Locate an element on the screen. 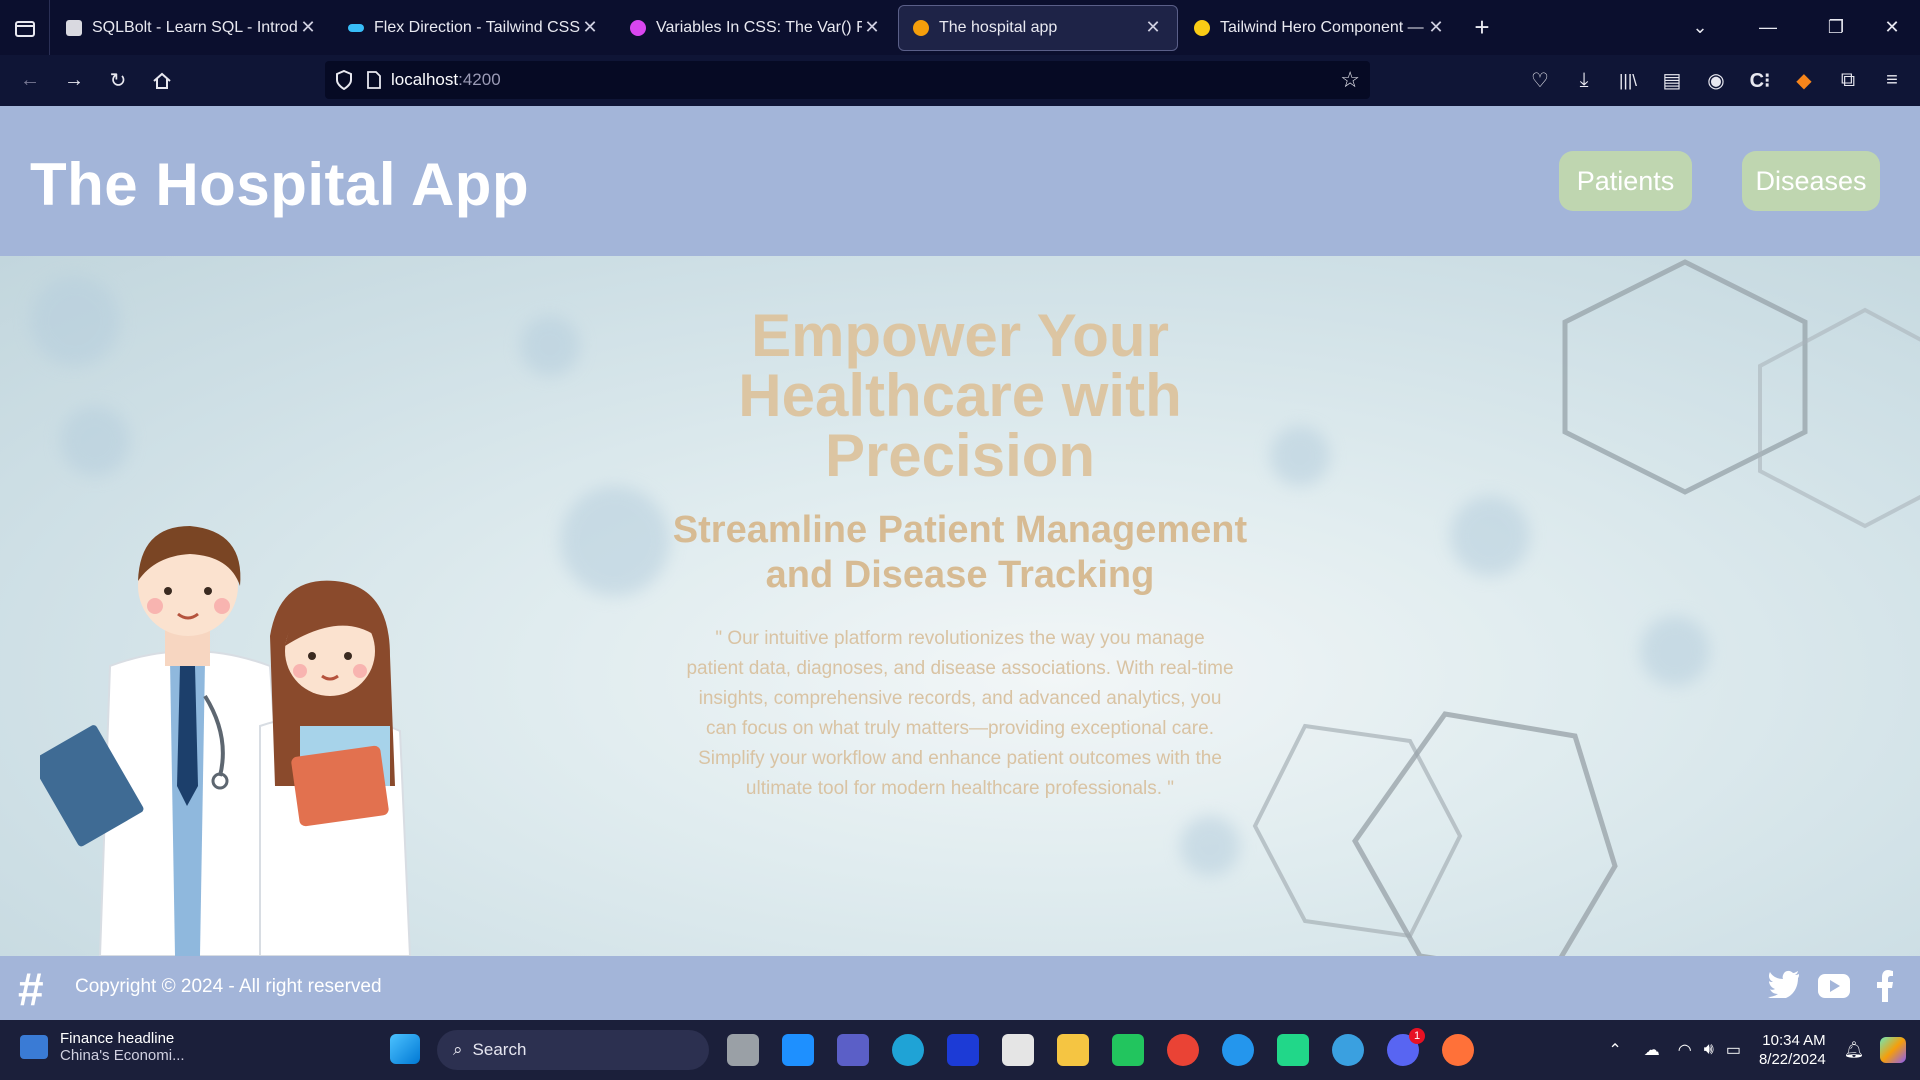 The height and width of the screenshot is (1080, 1920). wifi-icon: ◠ is located at coordinates (1685, 1050).